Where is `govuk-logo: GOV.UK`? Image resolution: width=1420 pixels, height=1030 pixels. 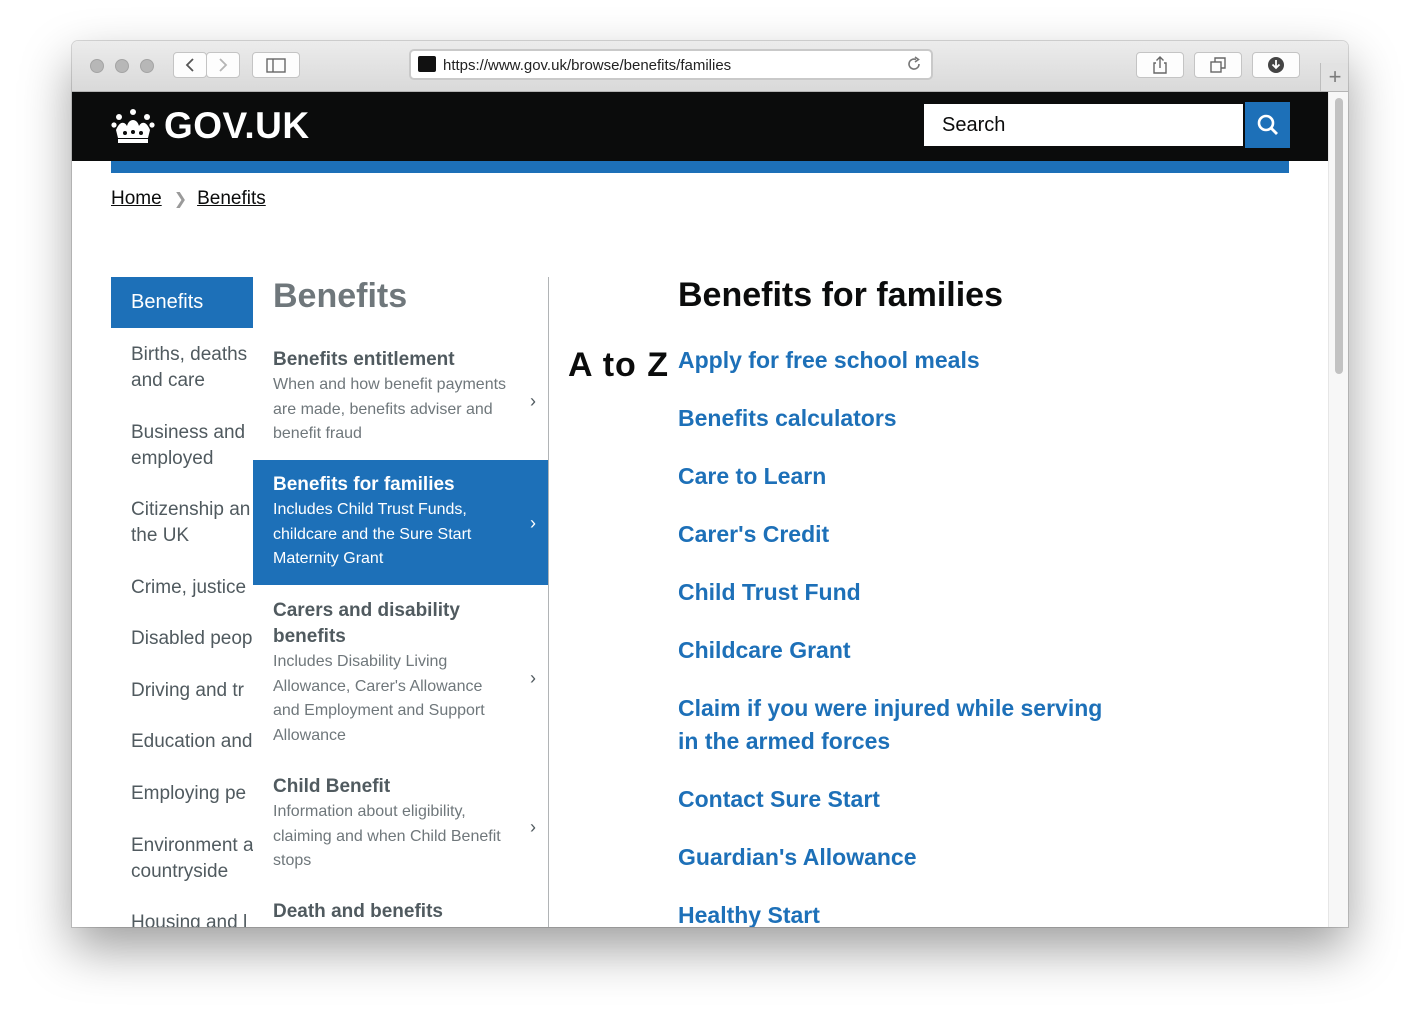
govuk-logo: GOV.UK is located at coordinates (210, 126).